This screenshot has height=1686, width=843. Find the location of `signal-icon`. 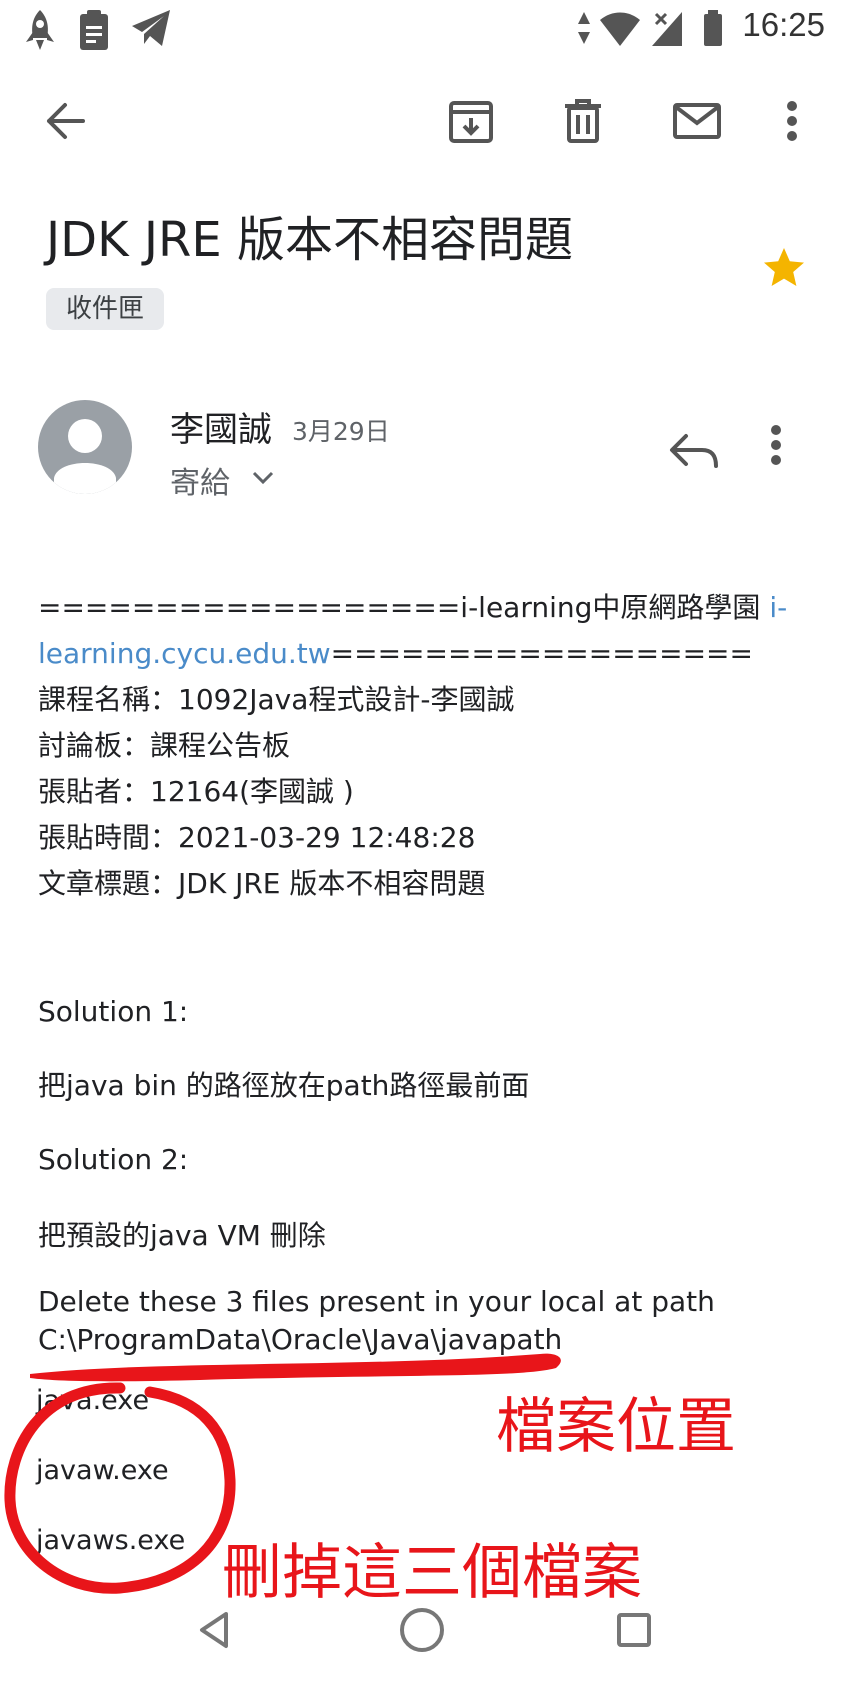

signal-icon is located at coordinates (667, 30).